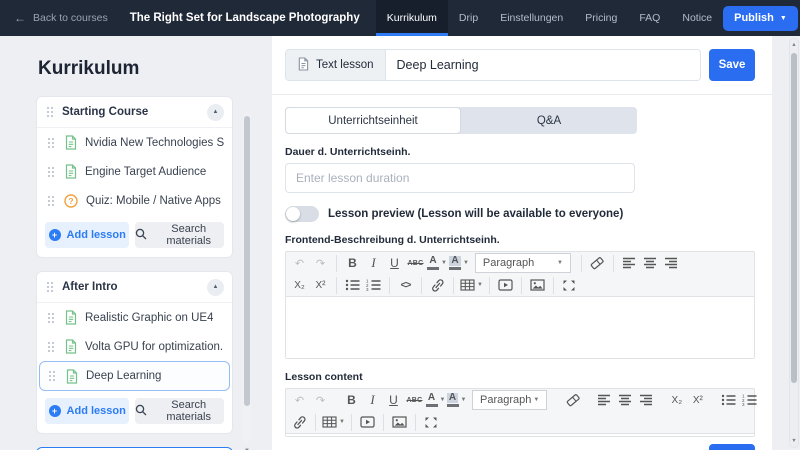  What do you see at coordinates (794, 441) in the screenshot?
I see `scroll-down-icon: ▼` at bounding box center [794, 441].